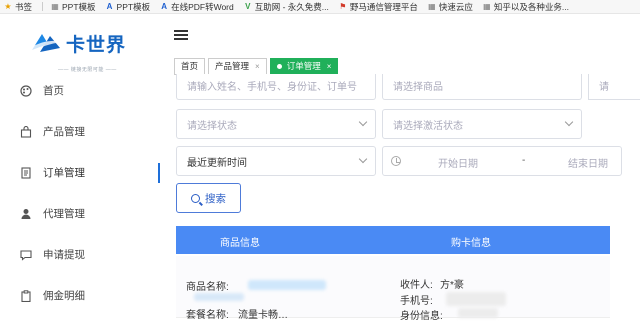 The width and height of the screenshot is (640, 322). I want to click on package-name-label: 套餐名称:, so click(207, 315).